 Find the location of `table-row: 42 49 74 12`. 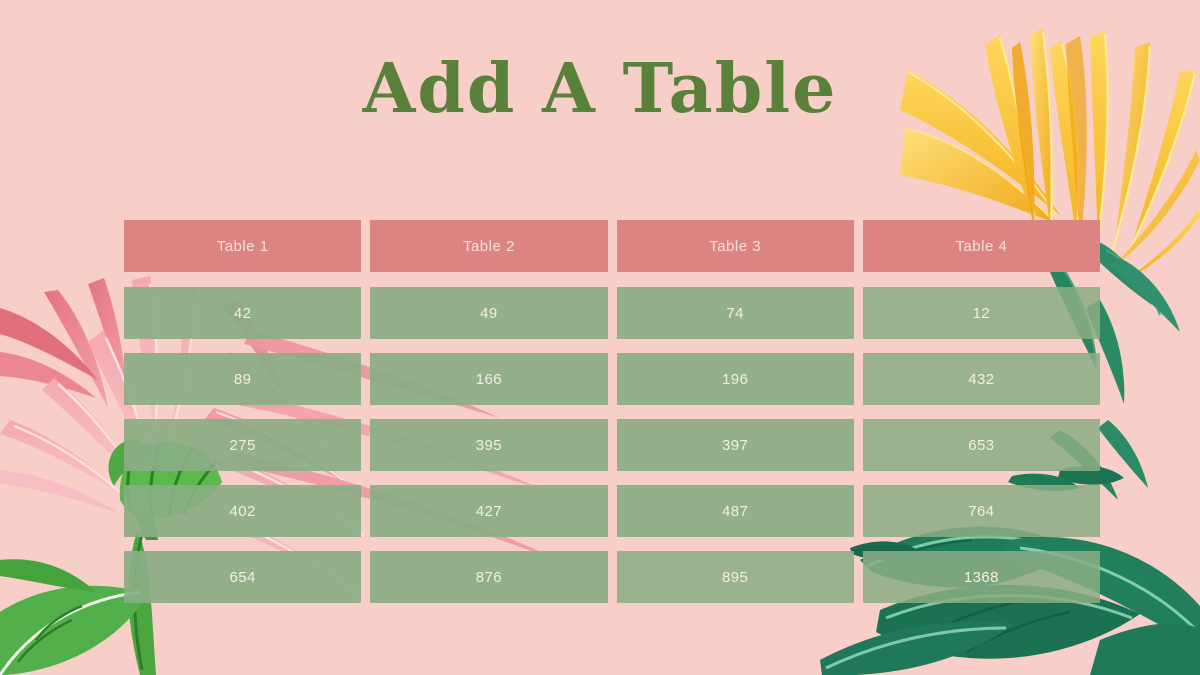

table-row: 42 49 74 12 is located at coordinates (612, 313).